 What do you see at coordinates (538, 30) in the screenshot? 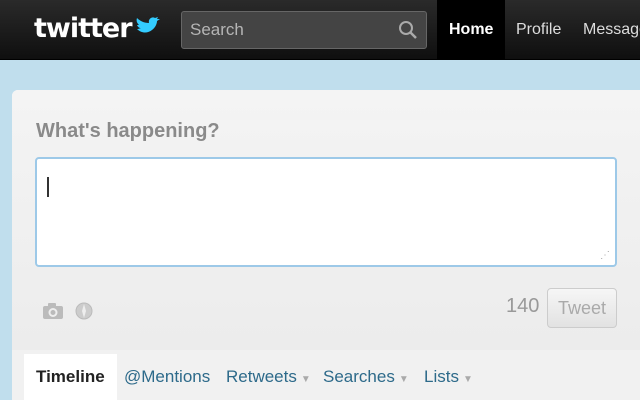
I see `nav-profile: Profile` at bounding box center [538, 30].